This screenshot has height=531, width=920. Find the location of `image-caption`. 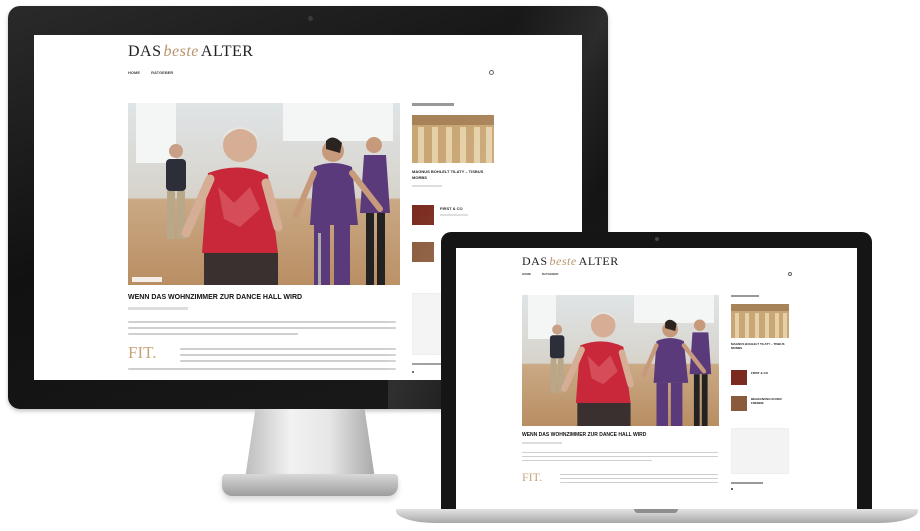

image-caption is located at coordinates (147, 279).